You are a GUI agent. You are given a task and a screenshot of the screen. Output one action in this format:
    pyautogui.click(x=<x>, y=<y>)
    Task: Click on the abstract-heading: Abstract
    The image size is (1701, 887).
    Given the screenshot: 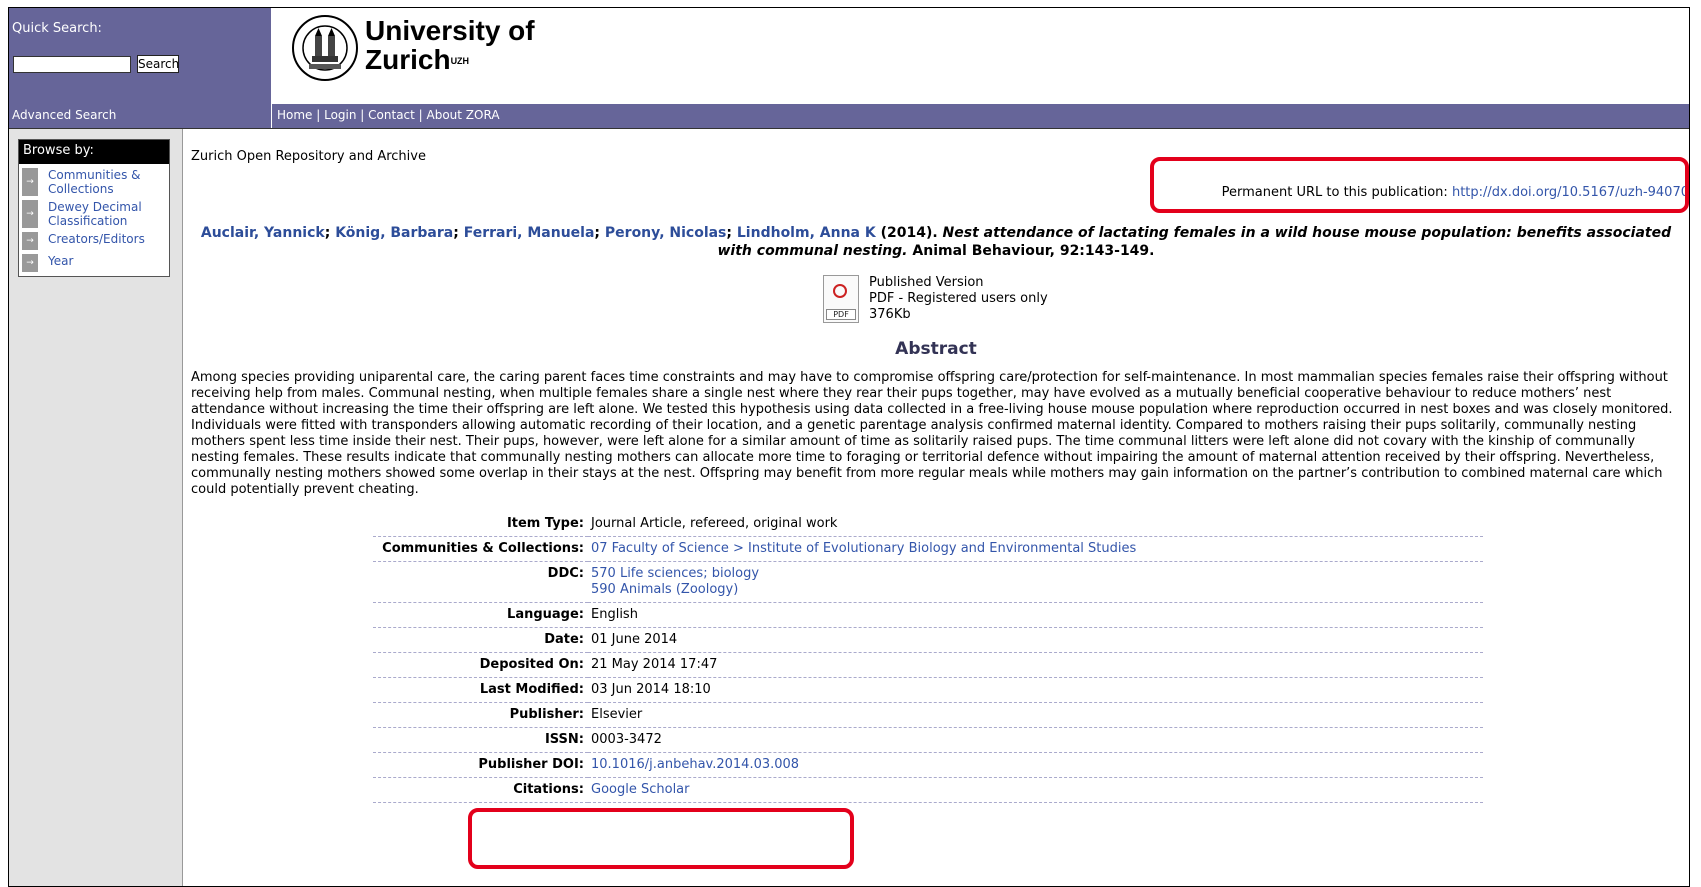 What is the action you would take?
    pyautogui.click(x=936, y=349)
    